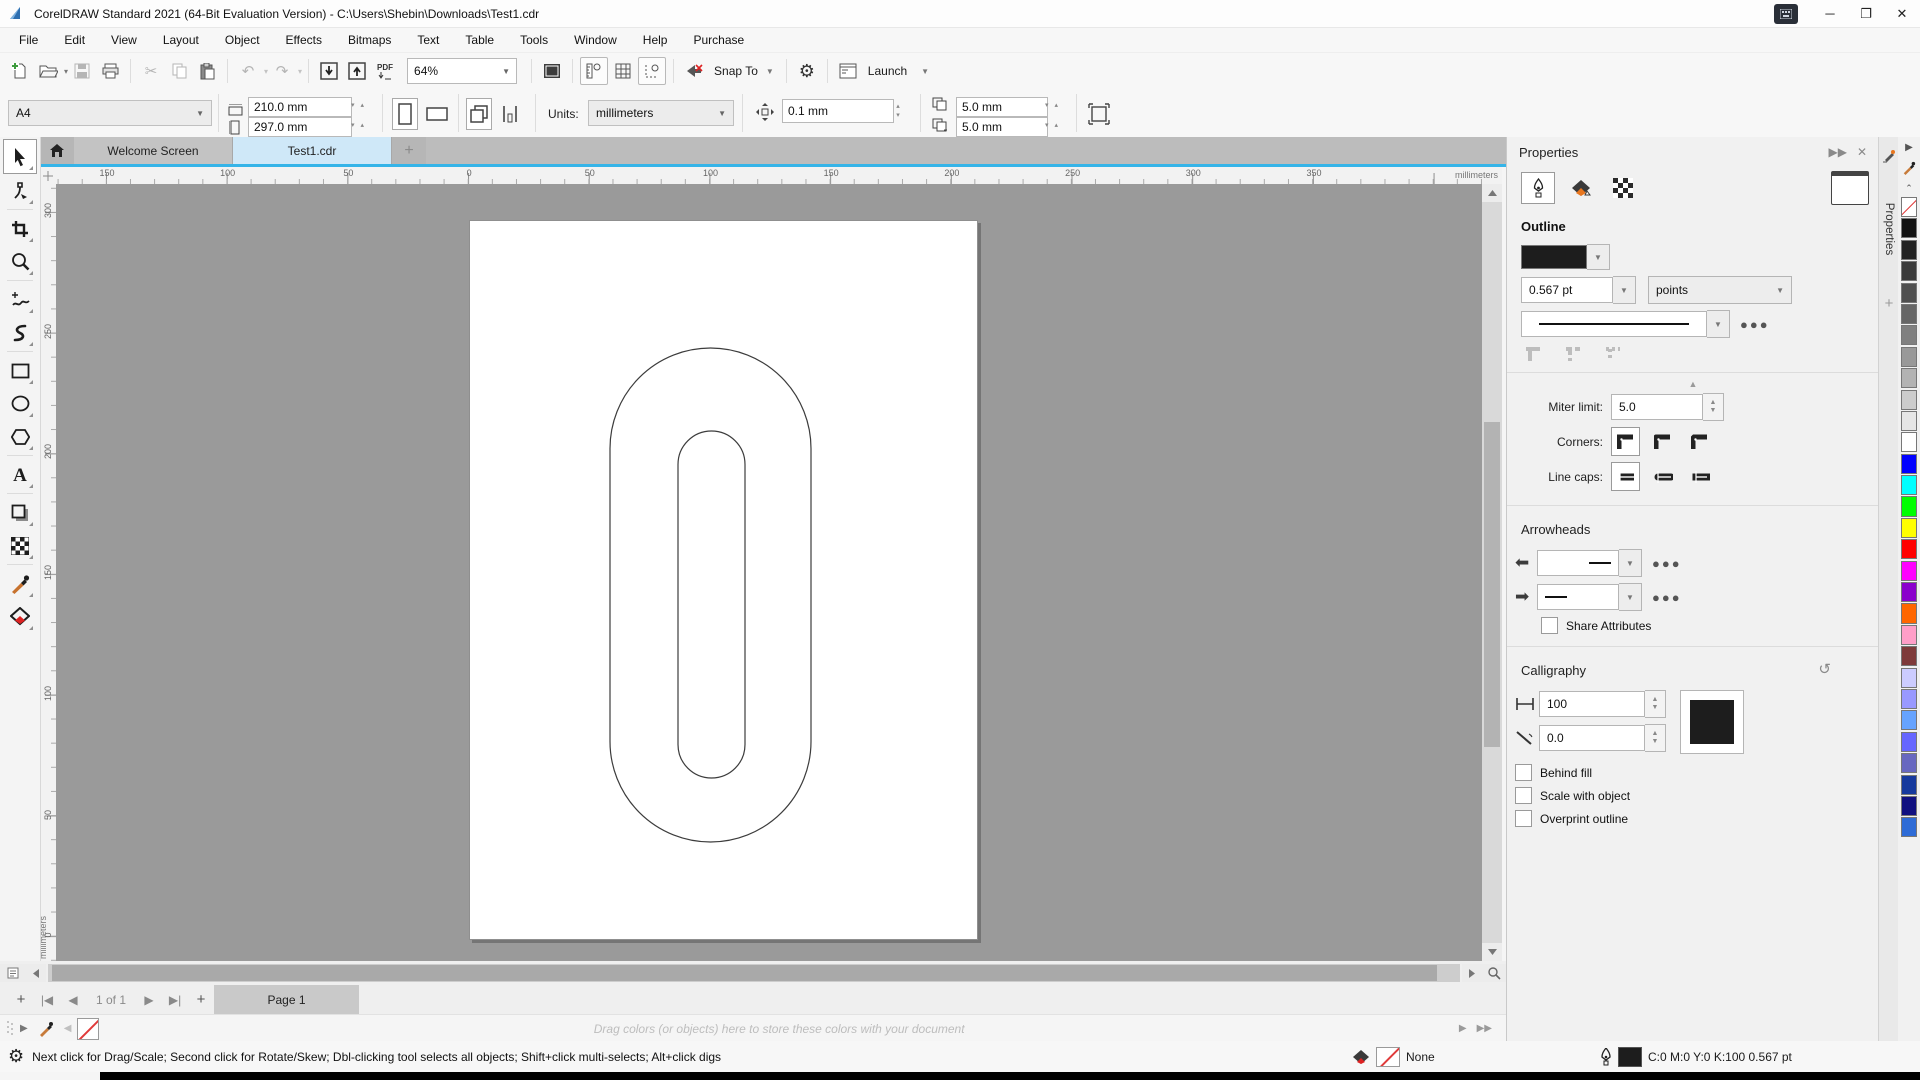 The height and width of the screenshot is (1080, 1920). Describe the element at coordinates (1837, 152) in the screenshot. I see `panel-collapse-icon: ▶▶` at that location.